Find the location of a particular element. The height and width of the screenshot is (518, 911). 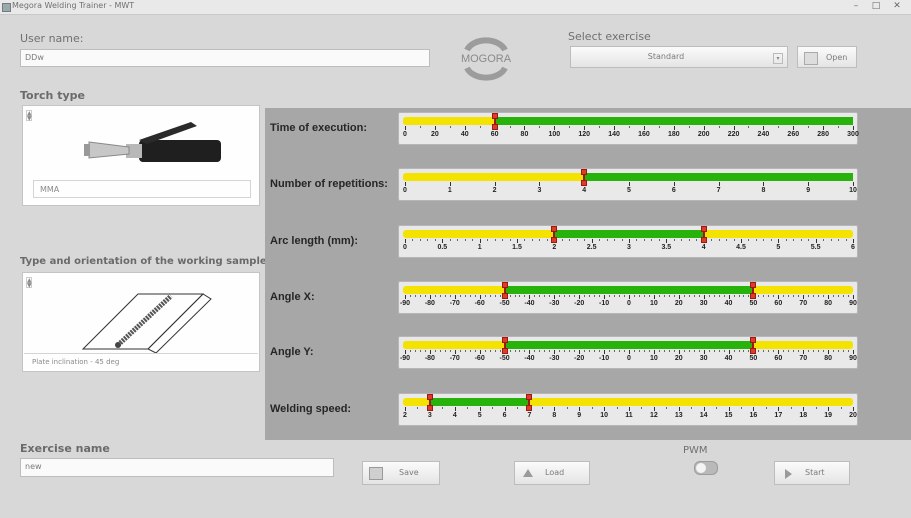

tick-label: 200 is located at coordinates (703, 134).